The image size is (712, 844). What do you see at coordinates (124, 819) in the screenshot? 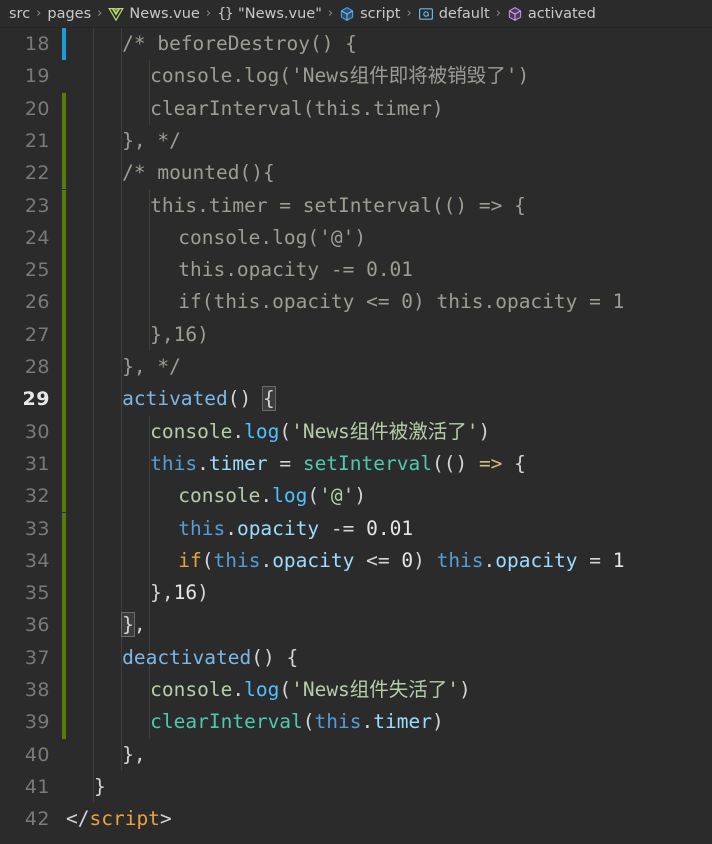
I see `code-token-tag: script` at bounding box center [124, 819].